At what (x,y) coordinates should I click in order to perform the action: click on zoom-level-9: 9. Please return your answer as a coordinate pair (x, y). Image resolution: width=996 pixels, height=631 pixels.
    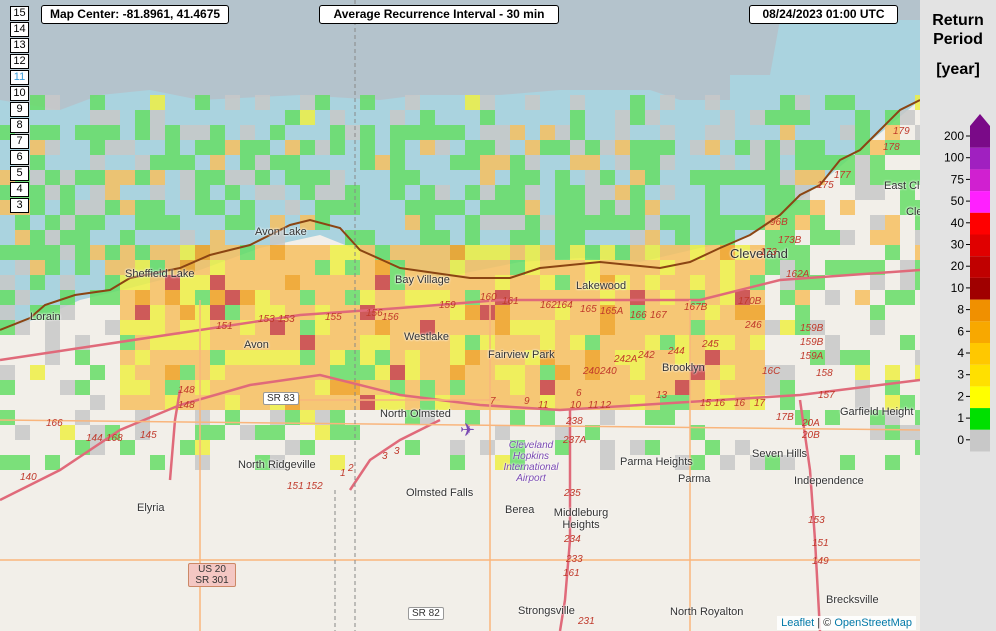
    Looking at the image, I should click on (19, 109).